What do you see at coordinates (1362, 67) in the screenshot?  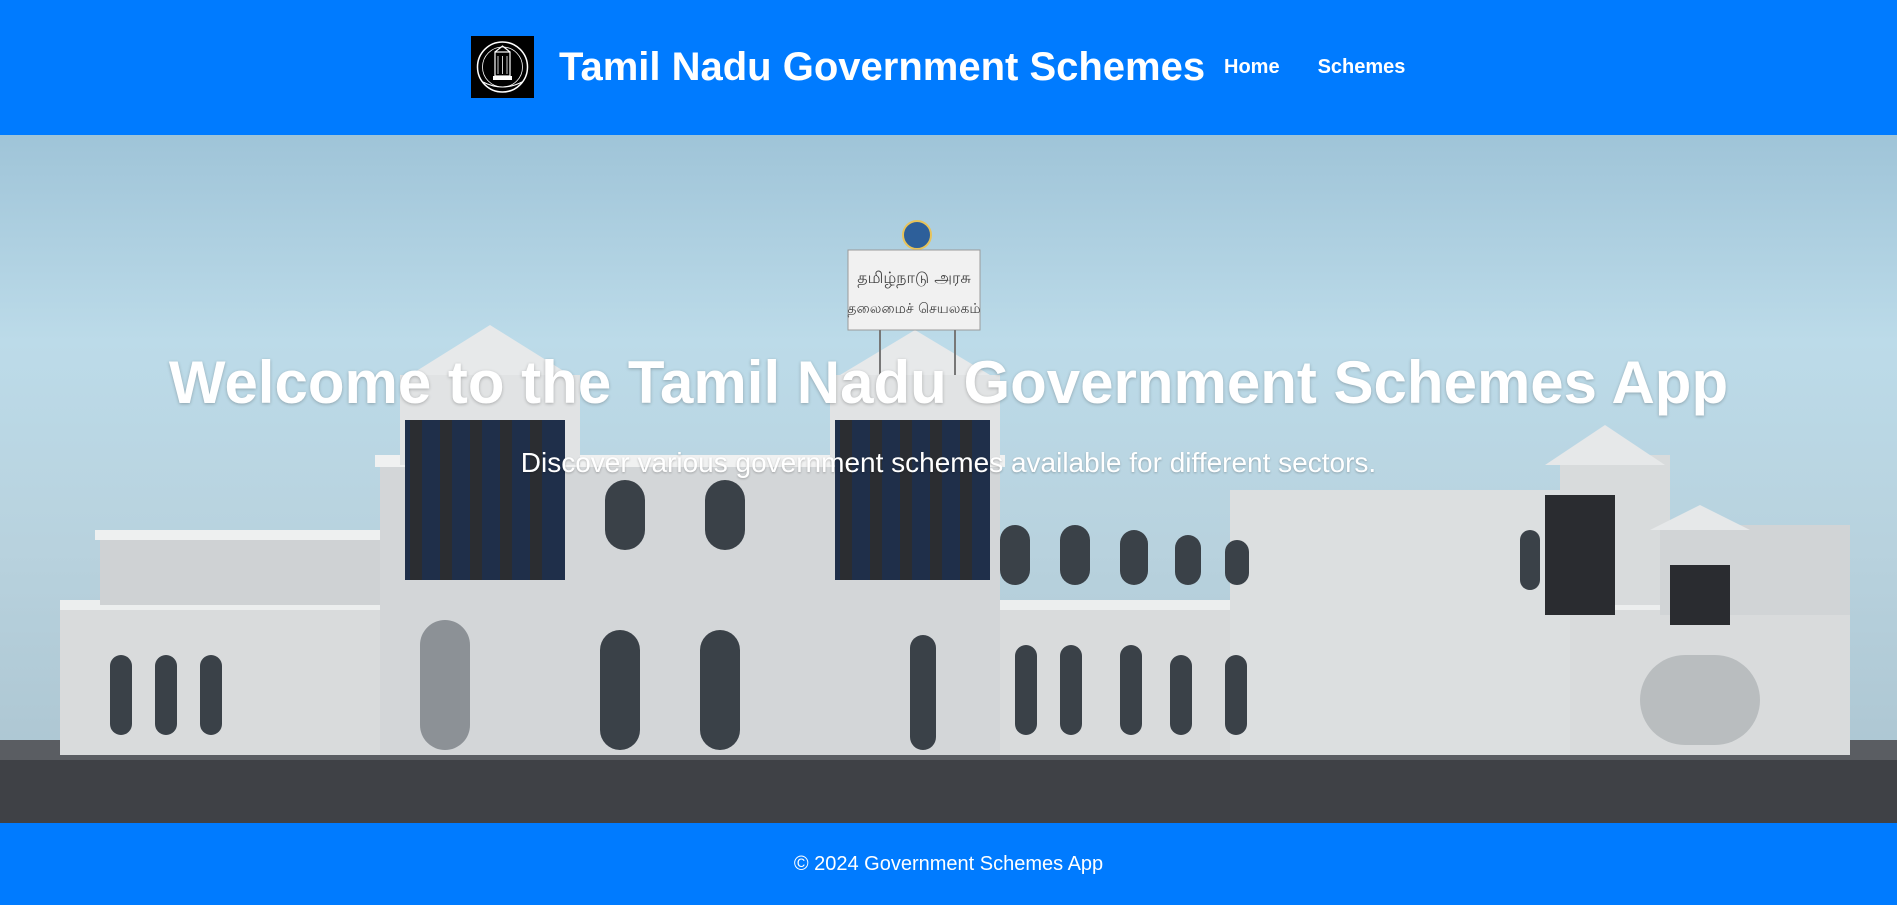 I see `nav-link-schemes: Schemes` at bounding box center [1362, 67].